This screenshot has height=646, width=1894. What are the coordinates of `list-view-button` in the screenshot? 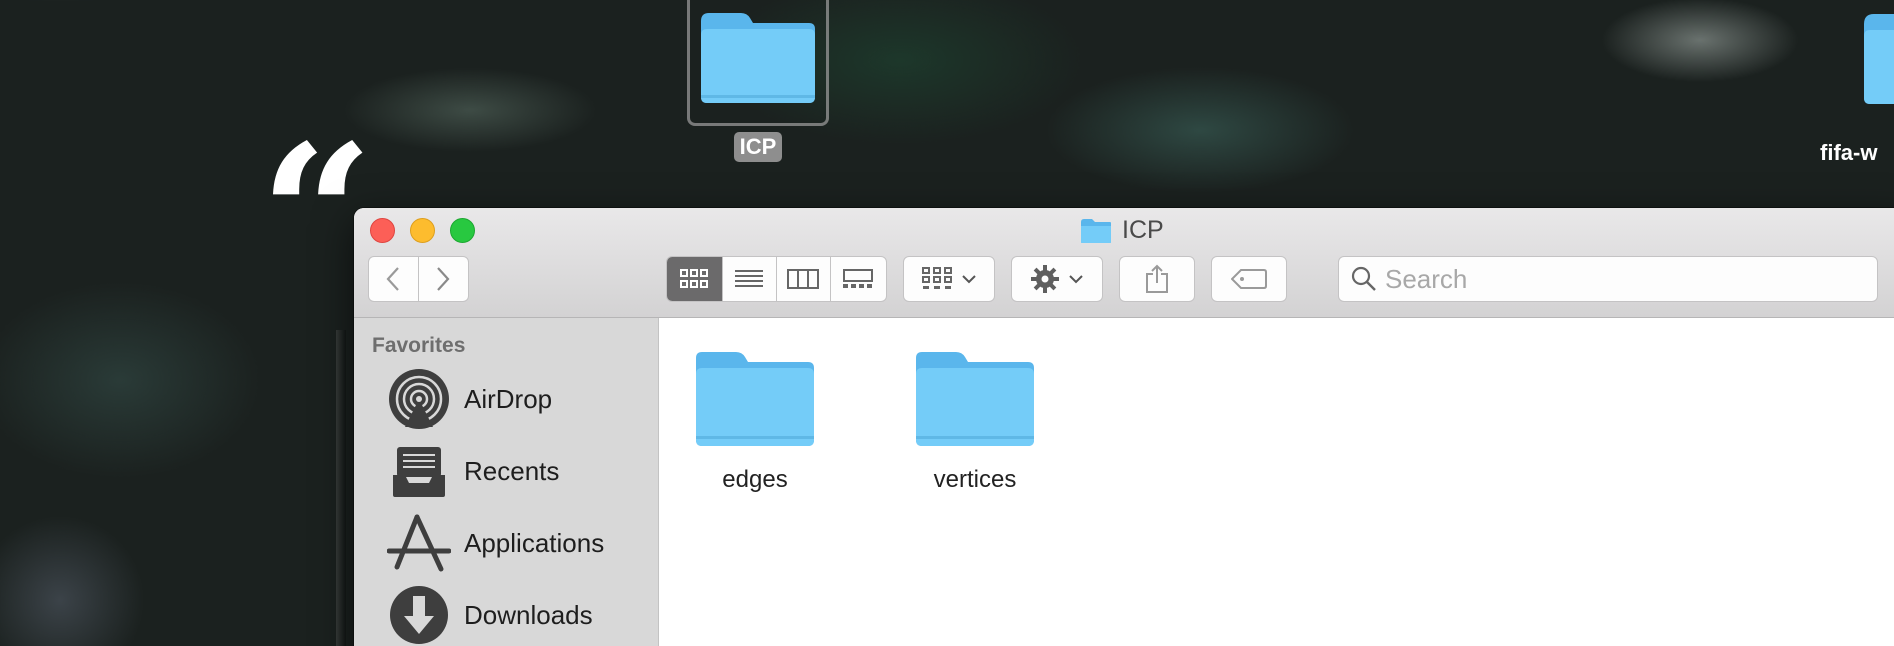 It's located at (750, 279).